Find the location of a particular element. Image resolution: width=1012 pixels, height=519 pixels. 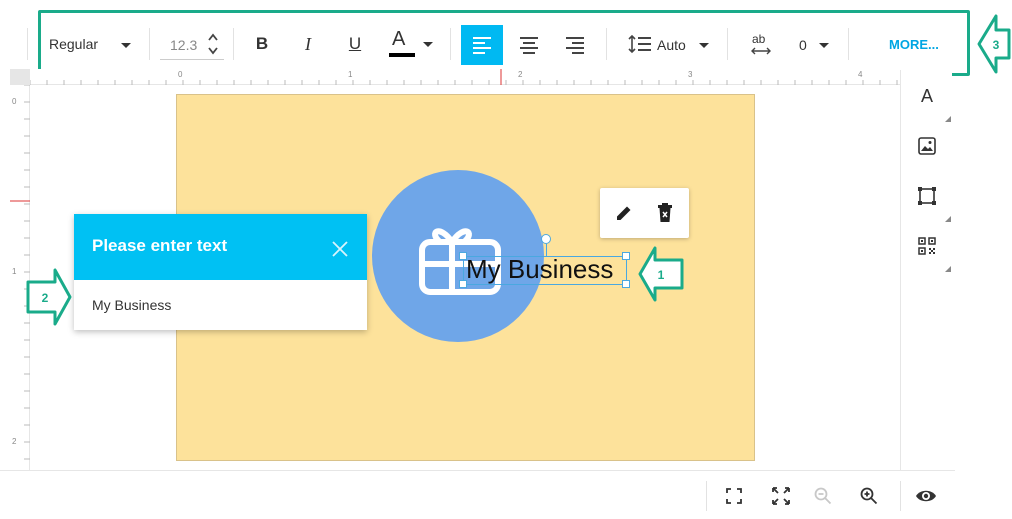

callout-number-3: 3 is located at coordinates (996, 45).